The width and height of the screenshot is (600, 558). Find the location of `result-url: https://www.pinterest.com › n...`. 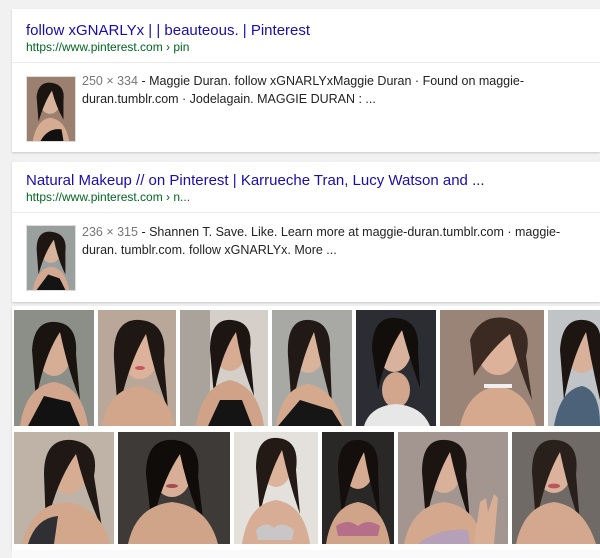

result-url: https://www.pinterest.com › n... is located at coordinates (108, 197).